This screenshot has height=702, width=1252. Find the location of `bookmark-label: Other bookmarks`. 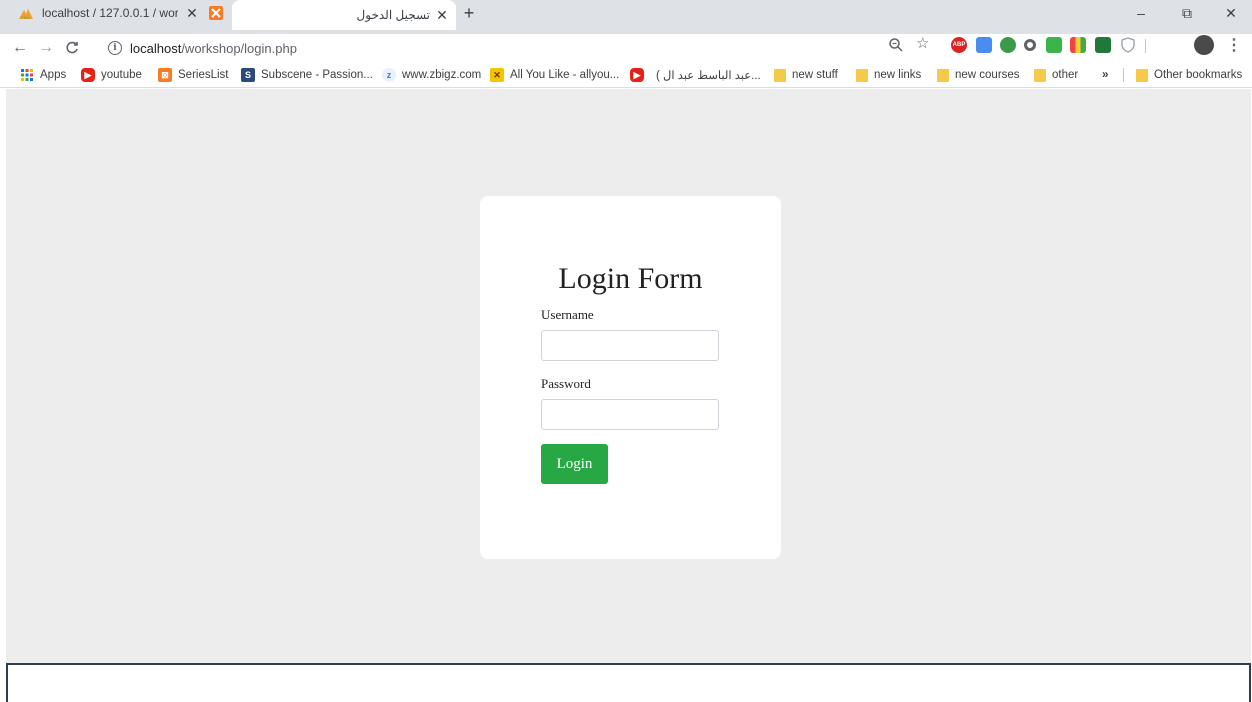

bookmark-label: Other bookmarks is located at coordinates (1198, 75).